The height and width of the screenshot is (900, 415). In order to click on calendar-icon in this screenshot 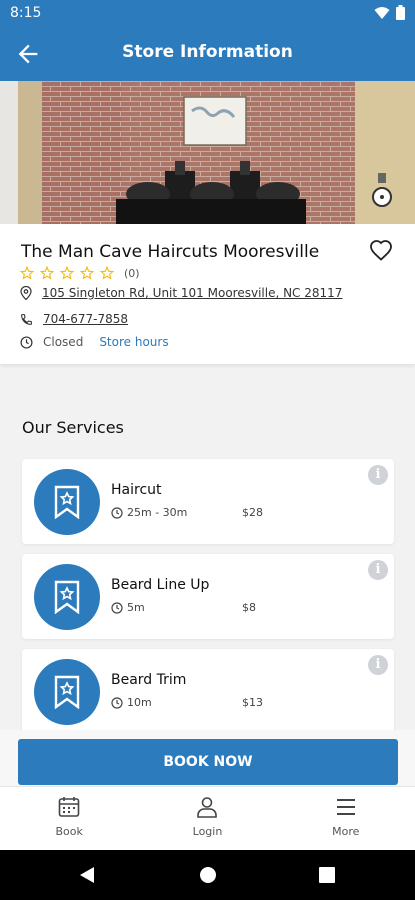, I will do `click(69, 807)`.